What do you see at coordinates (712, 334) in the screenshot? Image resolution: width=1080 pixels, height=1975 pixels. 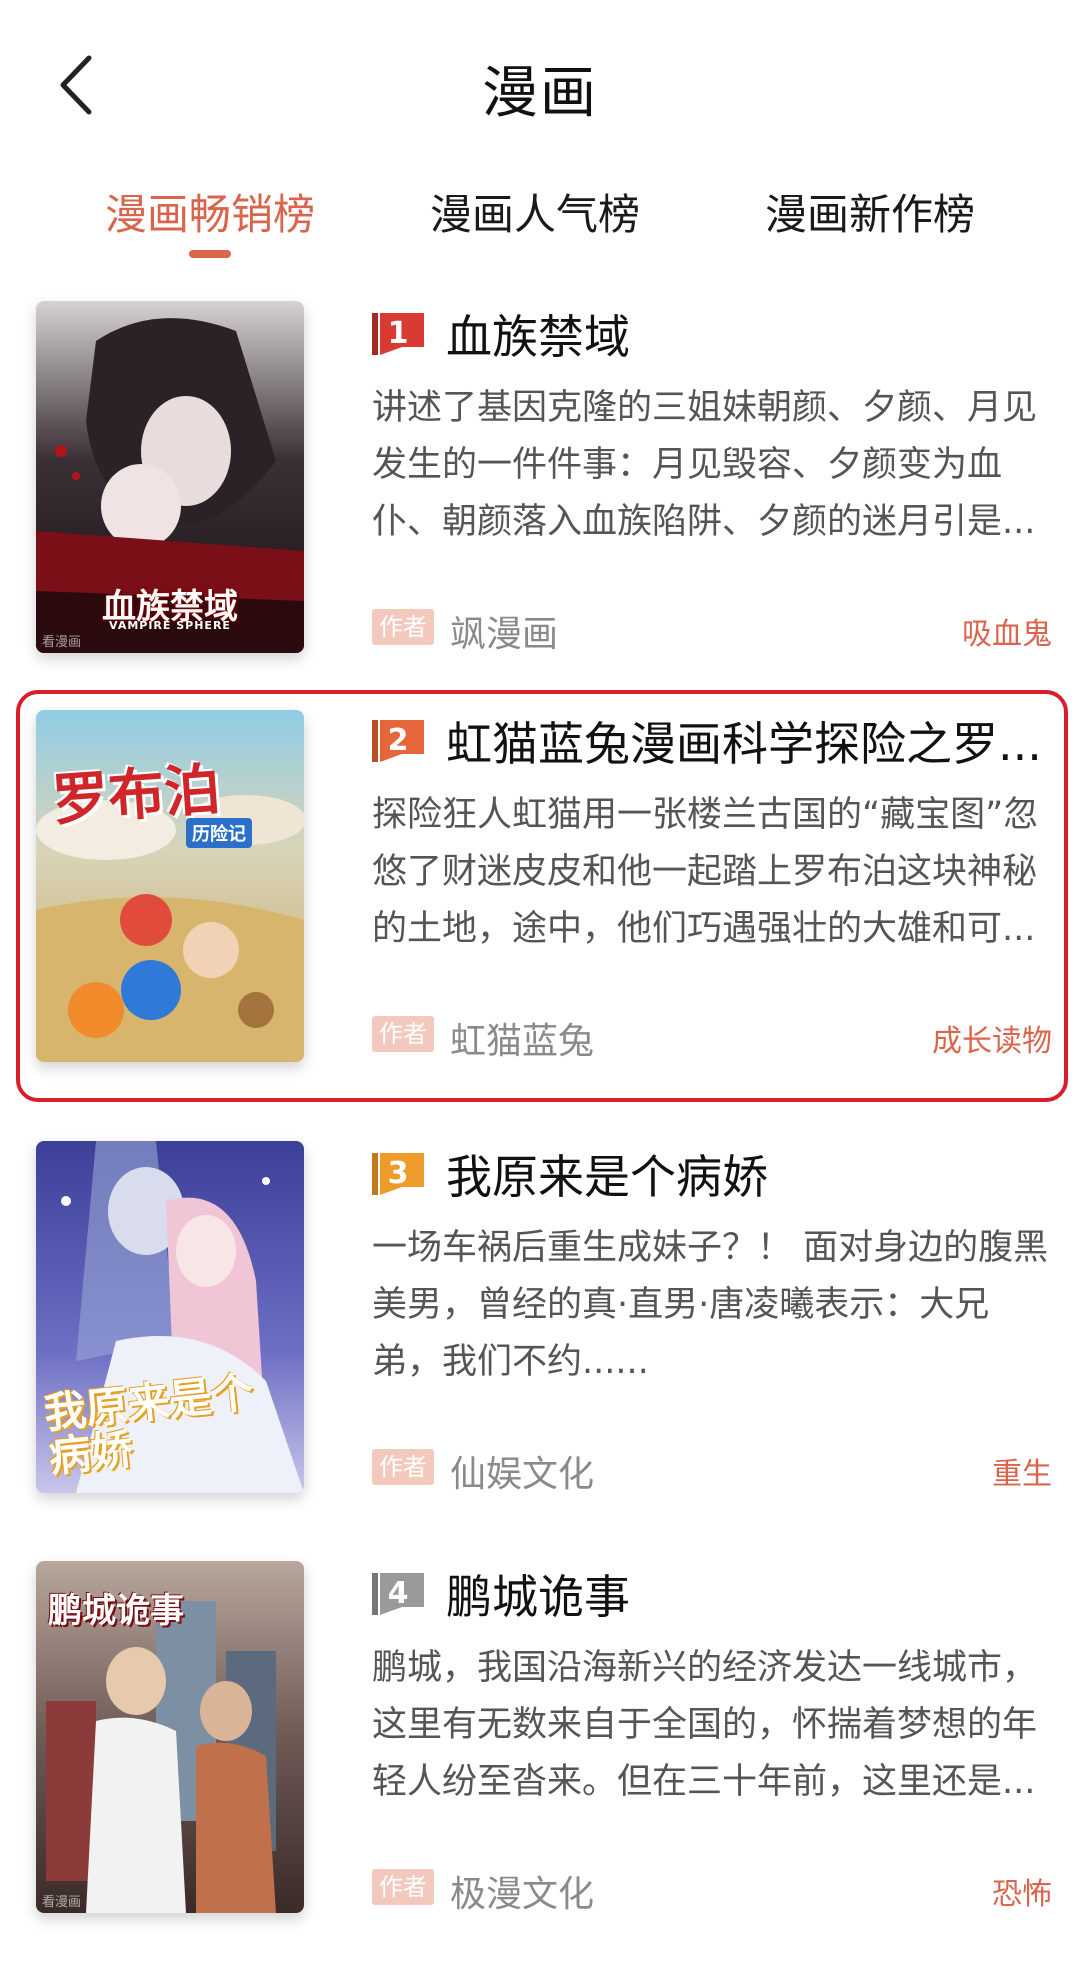 I see `title-row: 1 血族禁域` at bounding box center [712, 334].